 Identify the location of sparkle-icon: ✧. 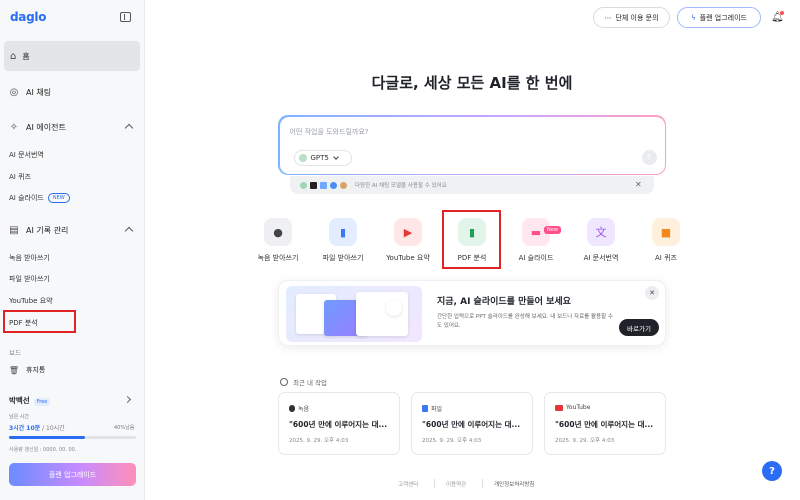
(14, 127).